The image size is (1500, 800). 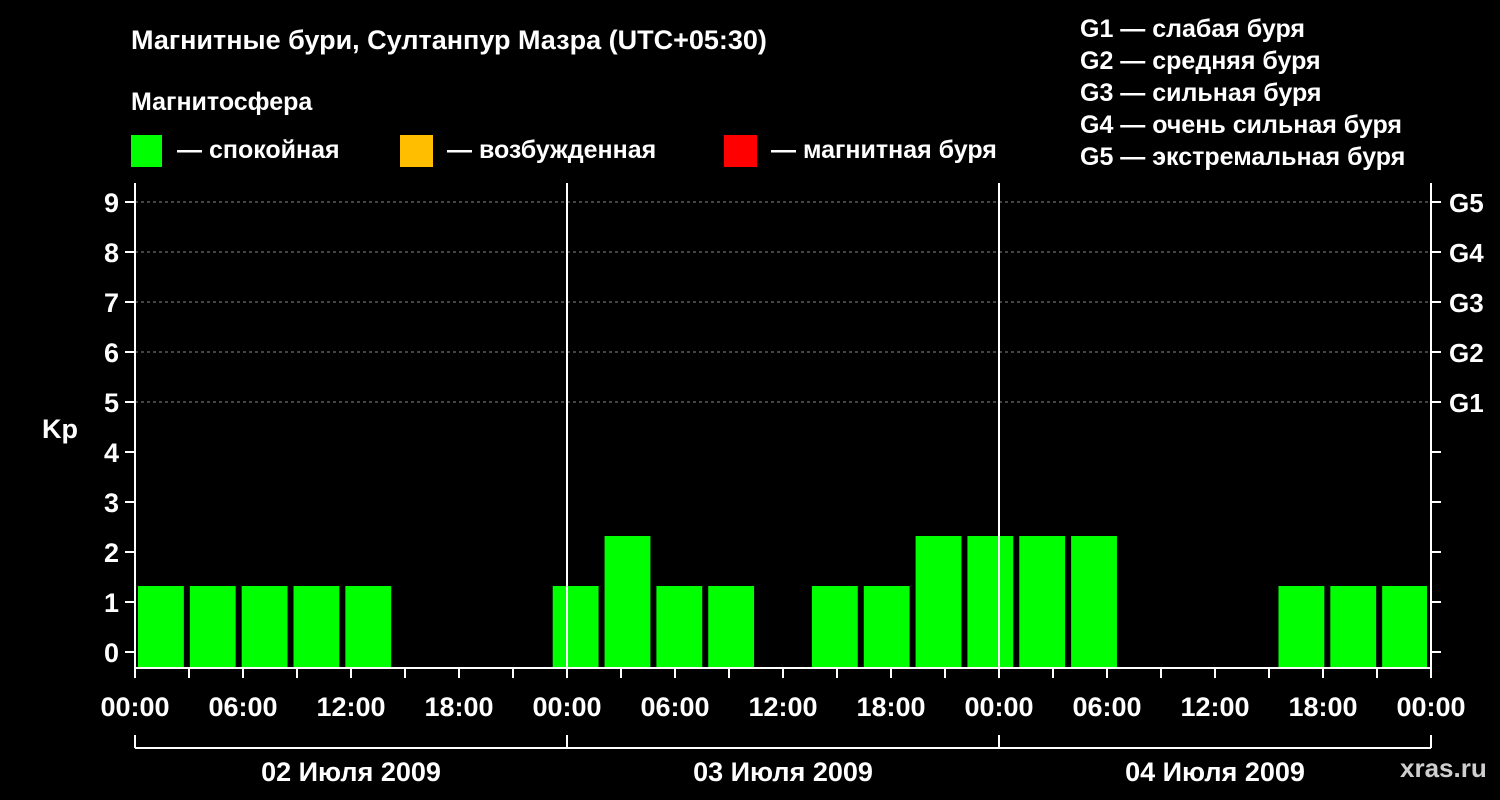 What do you see at coordinates (1242, 157) in the screenshot?
I see `storm-scale-g5: G5 — экстремальная буря` at bounding box center [1242, 157].